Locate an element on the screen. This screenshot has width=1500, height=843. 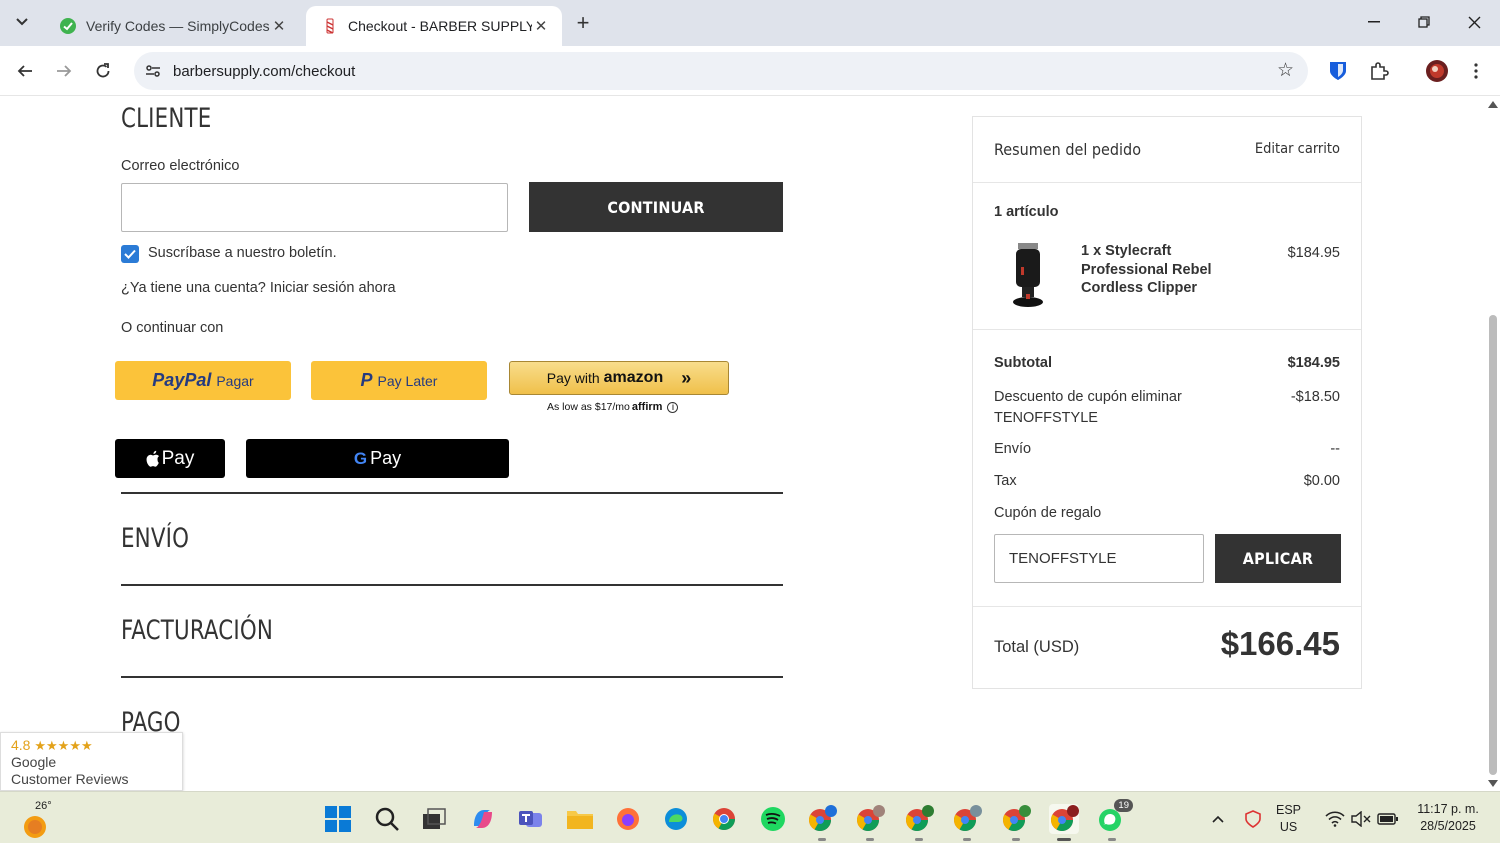
minimize-icon is located at coordinates (1374, 22).